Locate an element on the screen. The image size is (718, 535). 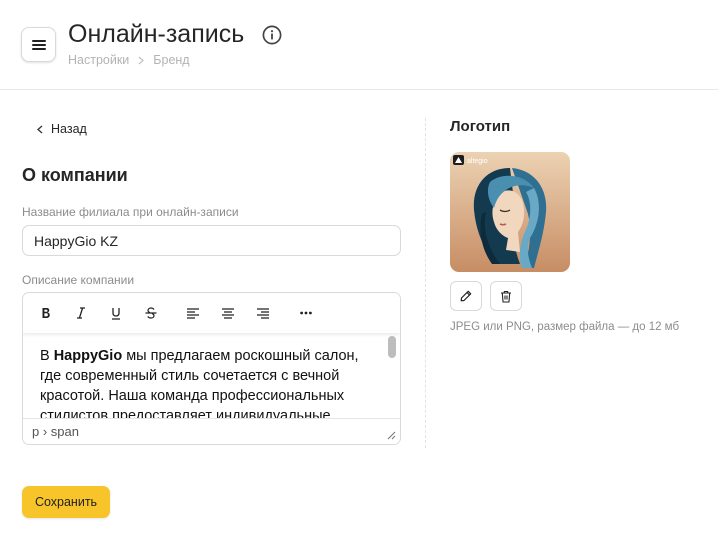
edit-logo-button is located at coordinates (466, 296).